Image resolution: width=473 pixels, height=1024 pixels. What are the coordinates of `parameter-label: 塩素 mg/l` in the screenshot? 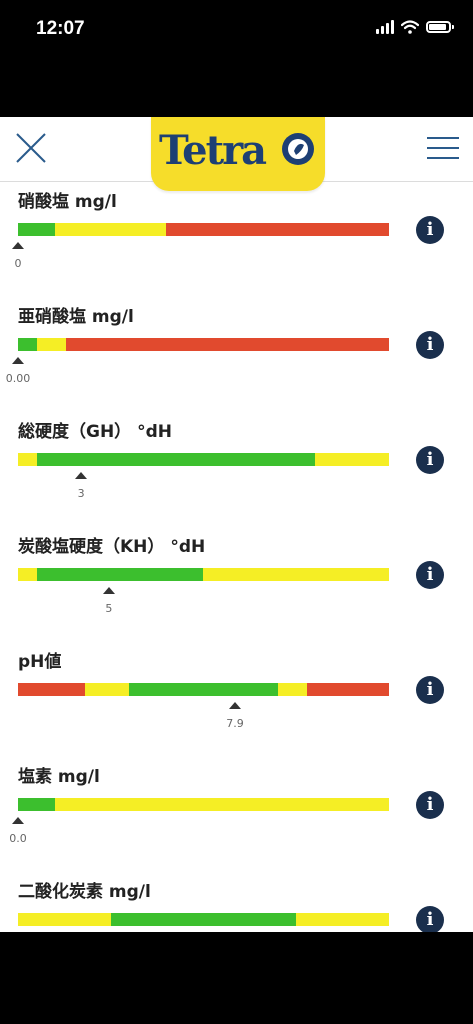 It's located at (59, 777).